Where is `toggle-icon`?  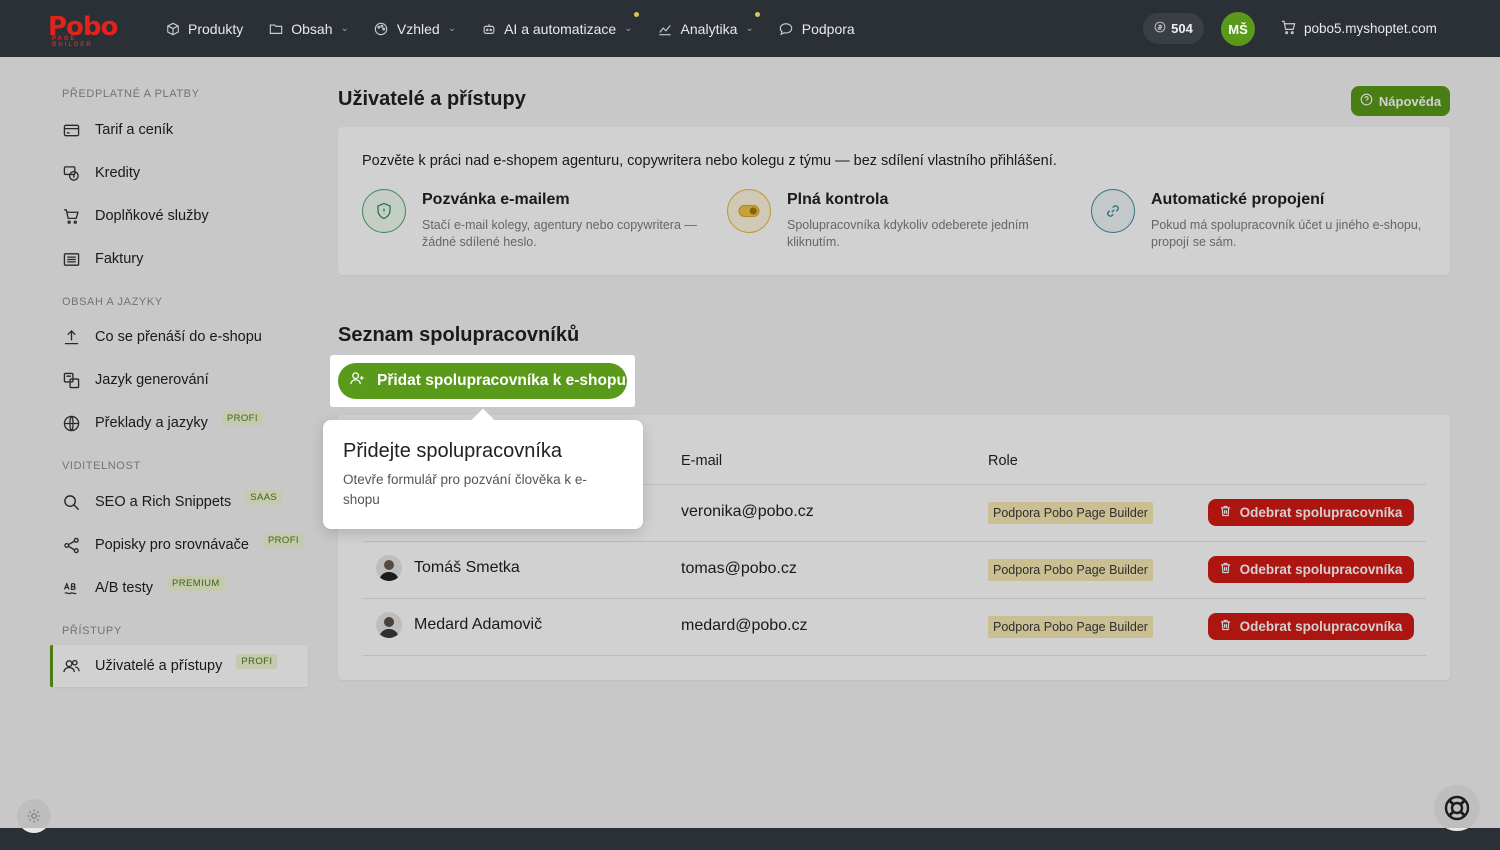
toggle-icon is located at coordinates (749, 211).